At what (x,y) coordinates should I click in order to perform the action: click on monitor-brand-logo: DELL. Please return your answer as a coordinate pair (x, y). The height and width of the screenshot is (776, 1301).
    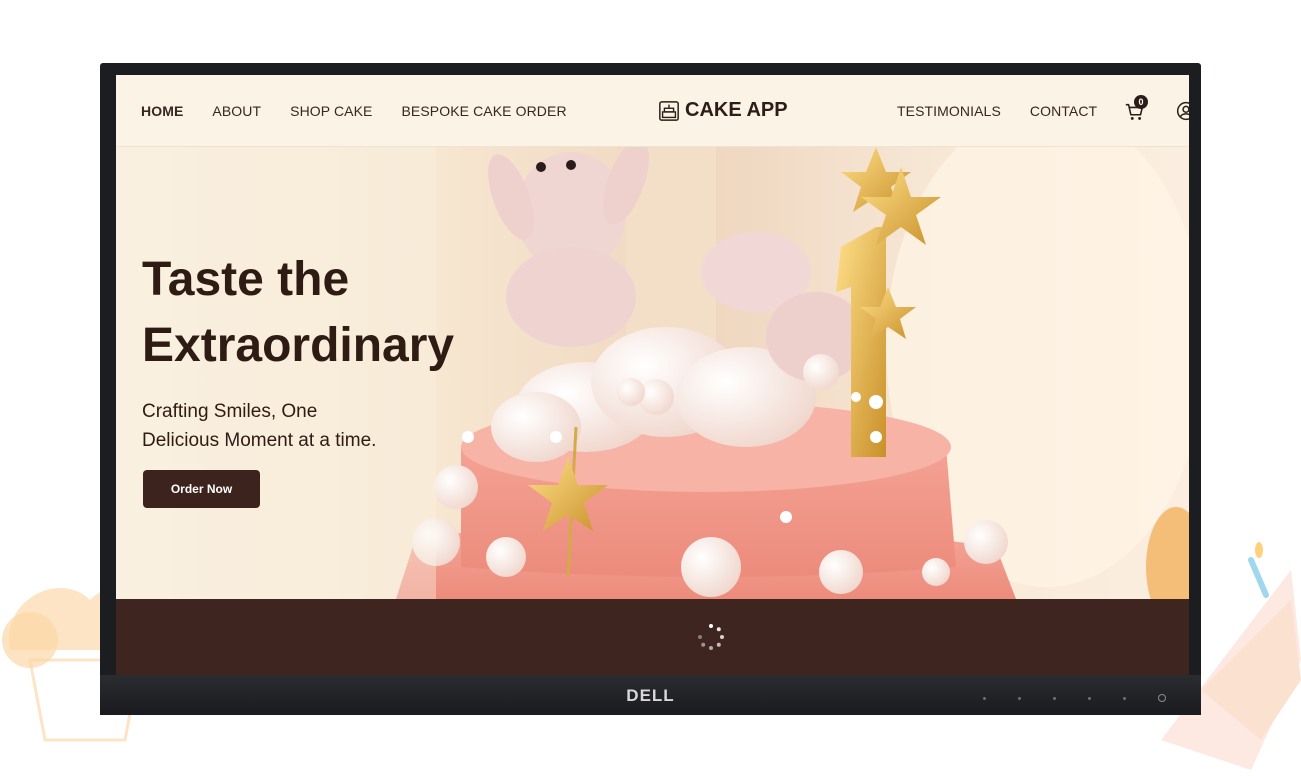
    Looking at the image, I should click on (650, 695).